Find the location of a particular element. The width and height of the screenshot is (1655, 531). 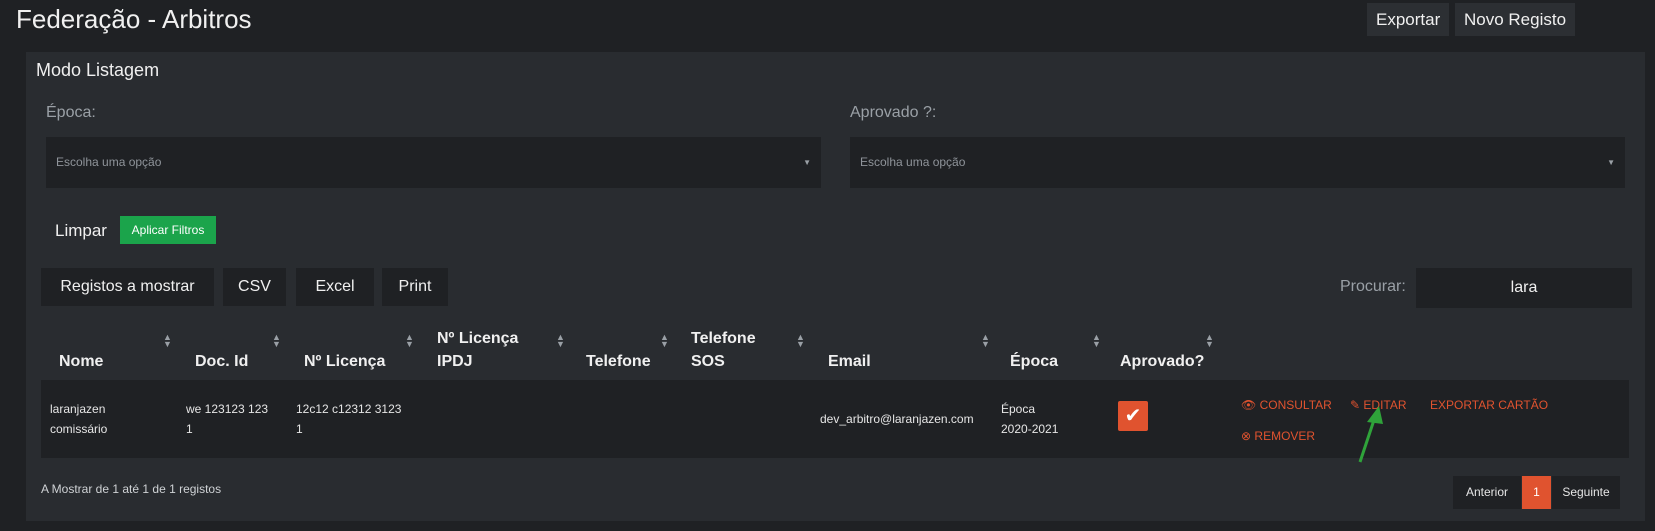

column-header-licenca: Nº Licença is located at coordinates (344, 361).